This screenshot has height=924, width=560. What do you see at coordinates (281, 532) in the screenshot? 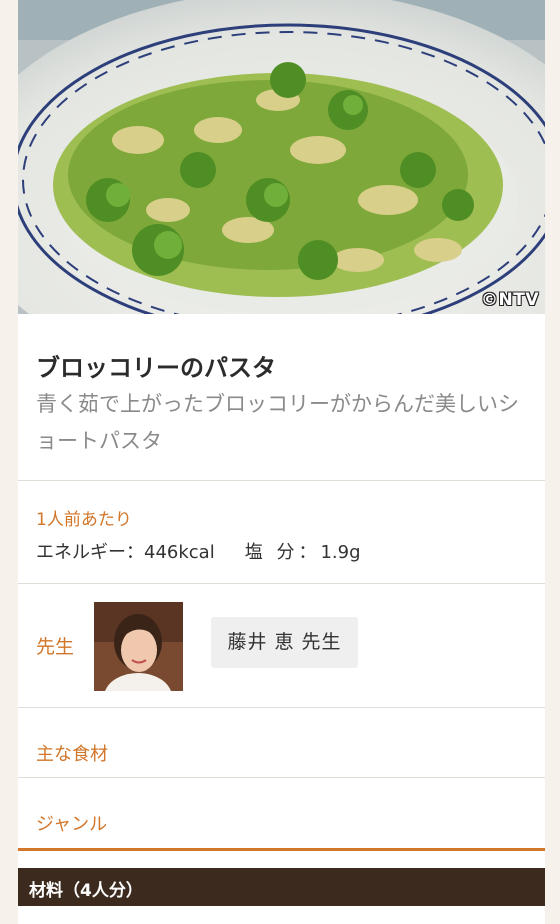
I see `nutrition-section: 1人前あたり エネルギー：446kcal 塩 分：1.9g` at bounding box center [281, 532].